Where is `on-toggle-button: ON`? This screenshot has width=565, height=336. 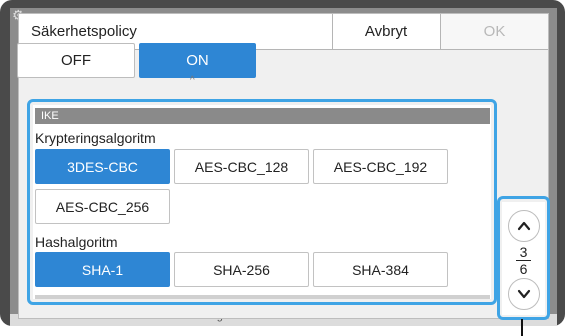
on-toggle-button: ON is located at coordinates (197, 60).